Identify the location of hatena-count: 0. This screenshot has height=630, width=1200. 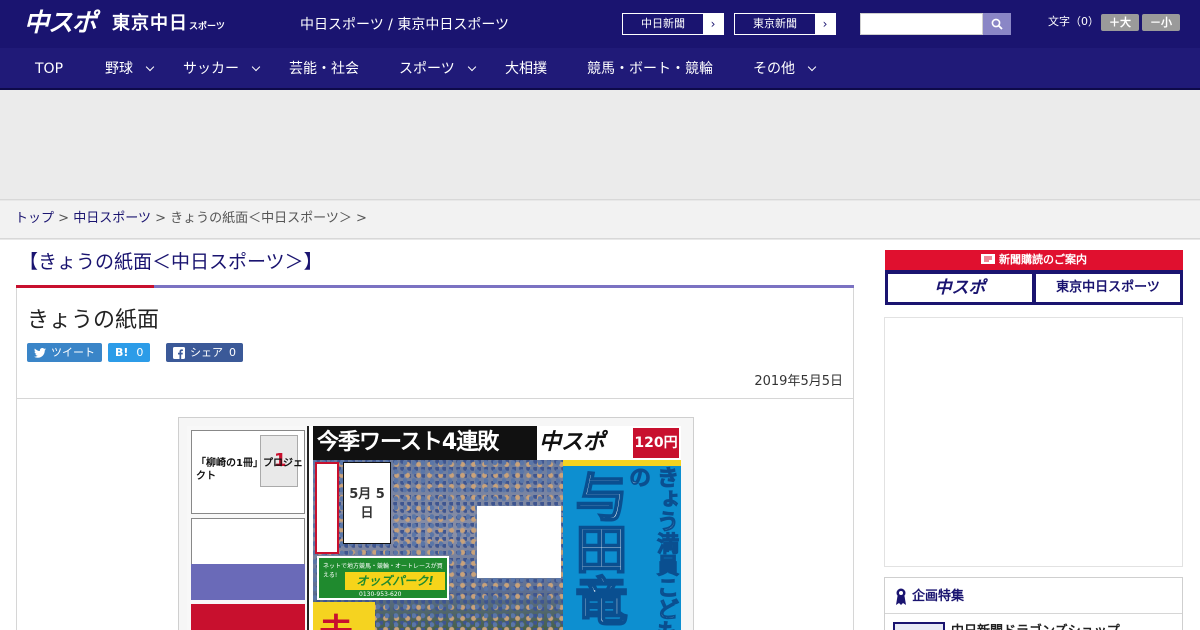
(140, 352).